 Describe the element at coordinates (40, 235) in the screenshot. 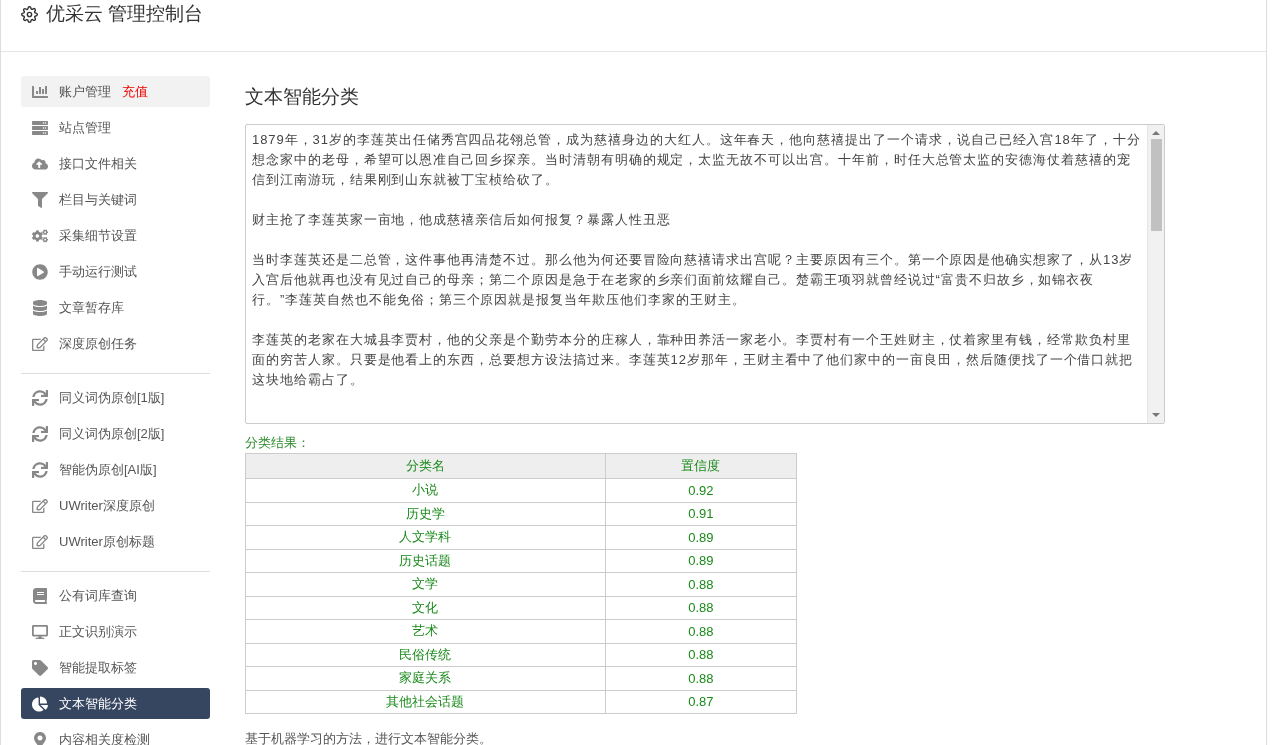

I see `gears-icon` at that location.